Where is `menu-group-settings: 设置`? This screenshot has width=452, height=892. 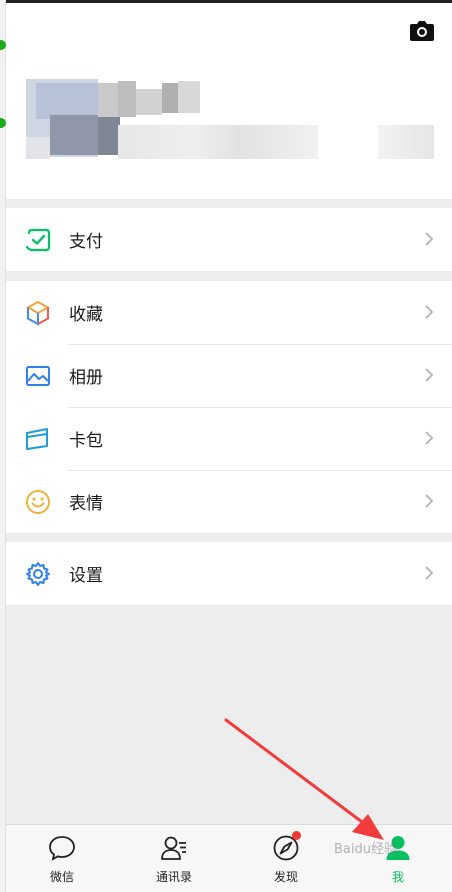 menu-group-settings: 设置 is located at coordinates (229, 573).